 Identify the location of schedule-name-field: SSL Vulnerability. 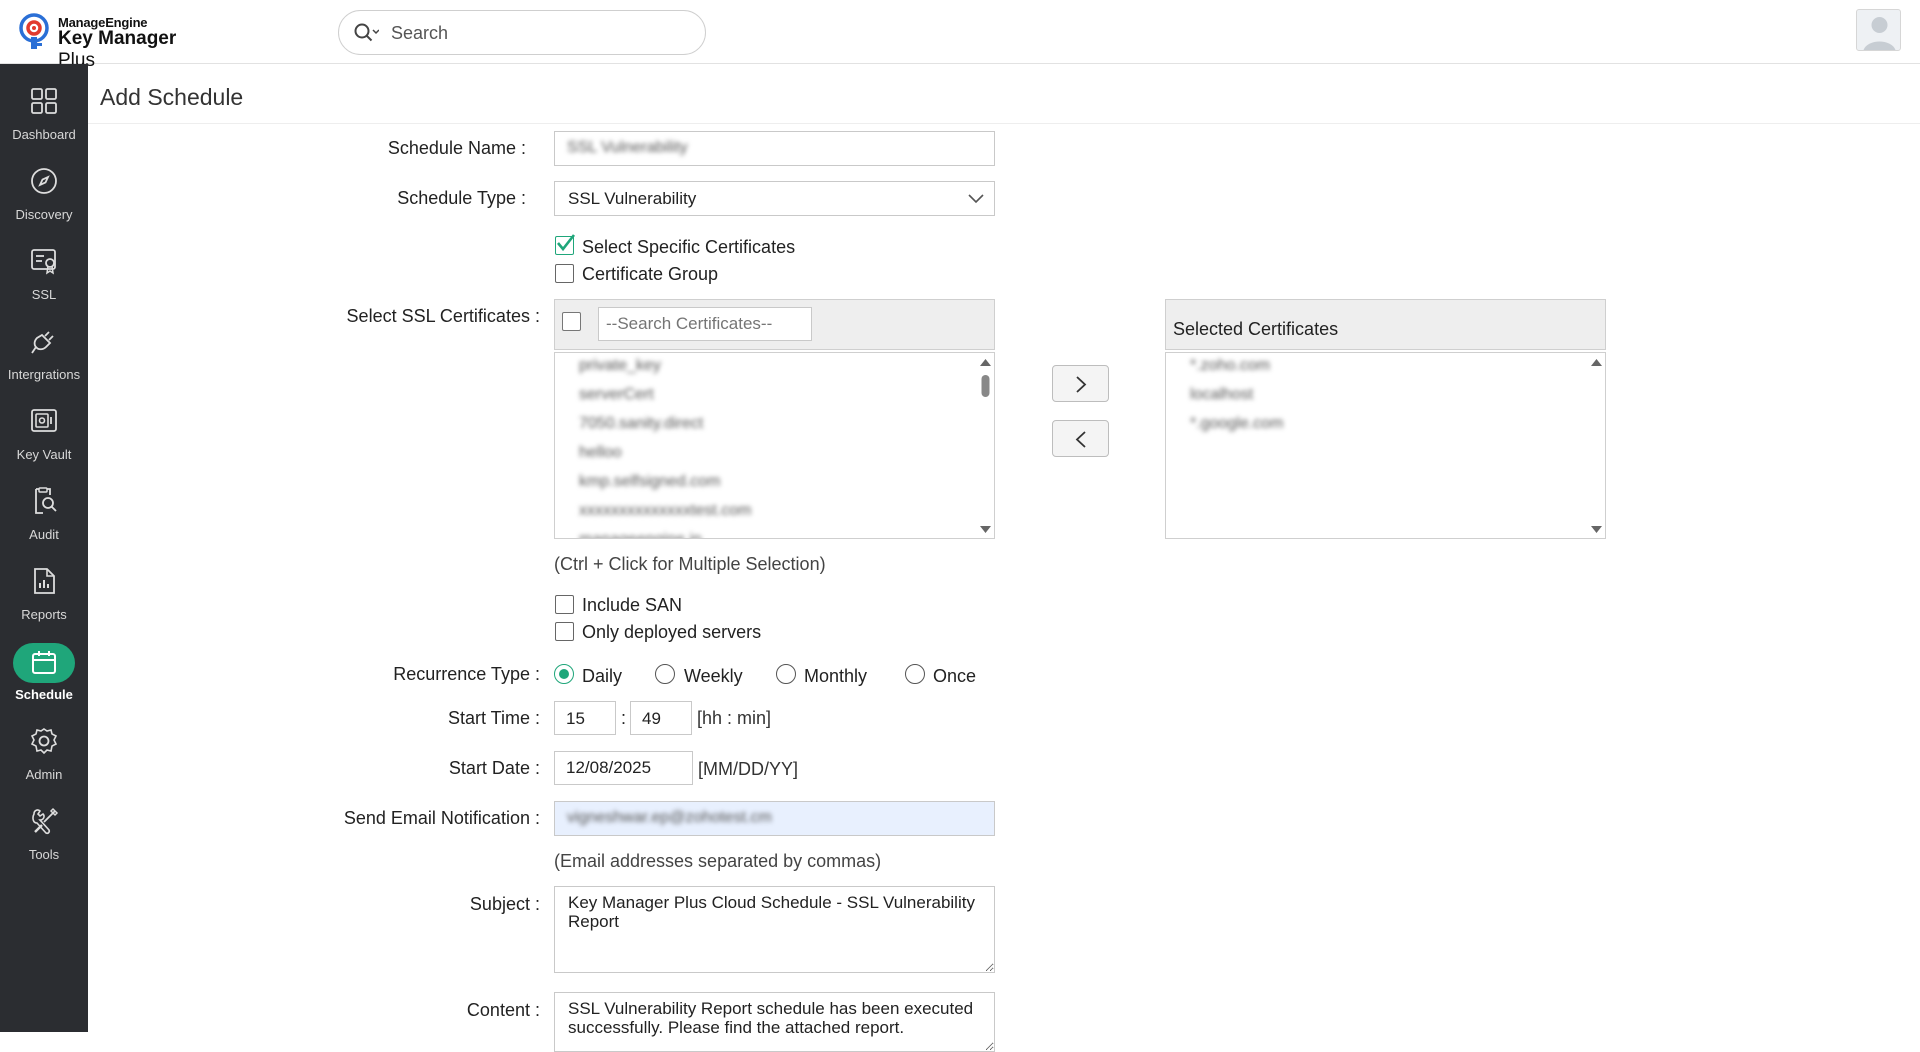
(774, 148).